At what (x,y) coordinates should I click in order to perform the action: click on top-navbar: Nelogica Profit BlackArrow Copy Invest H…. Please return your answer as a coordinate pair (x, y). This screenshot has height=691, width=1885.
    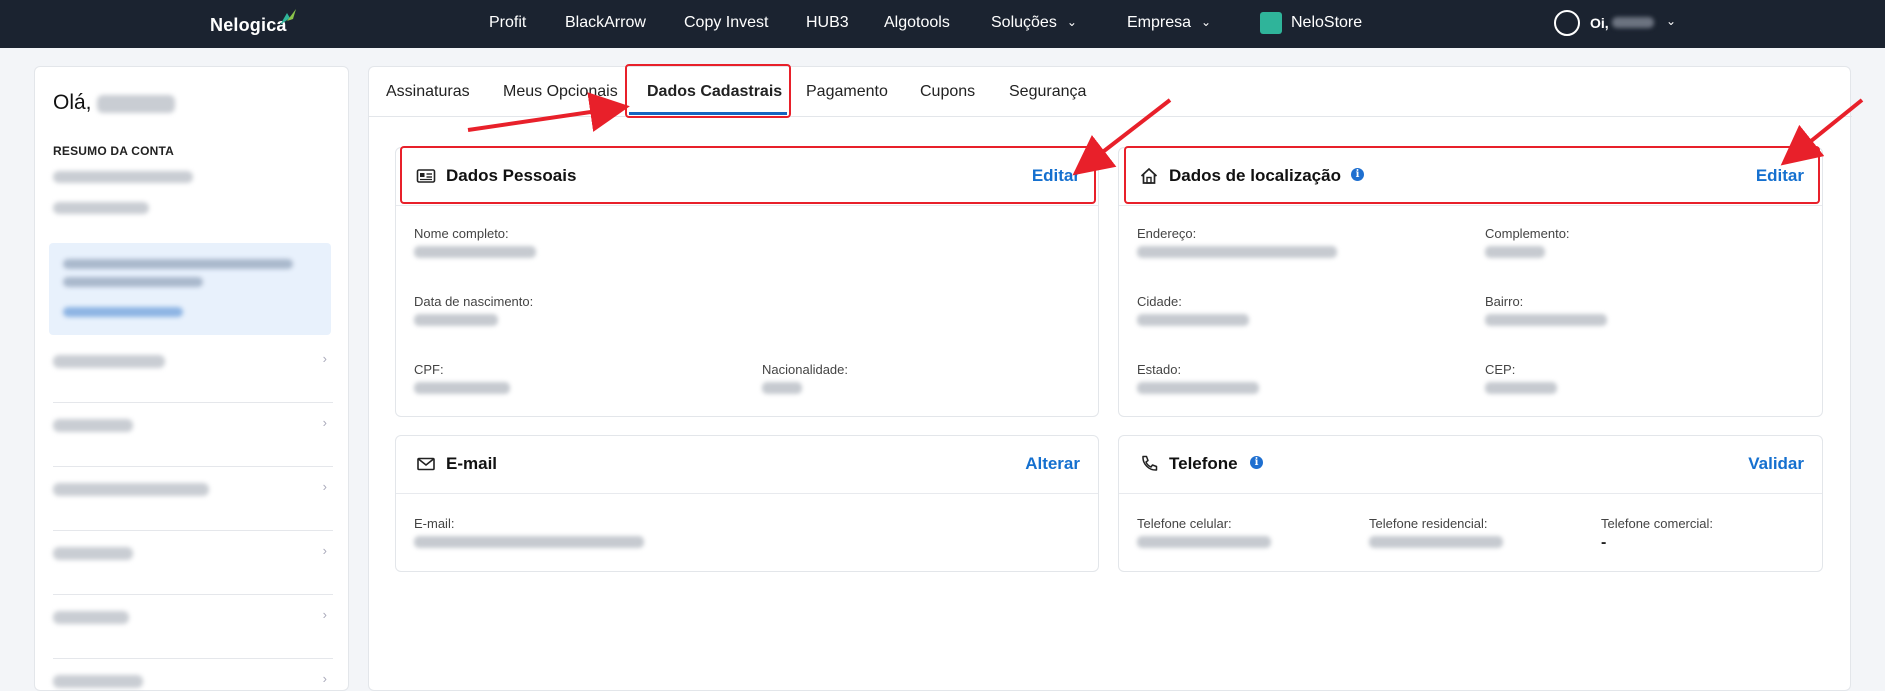
    Looking at the image, I should click on (942, 24).